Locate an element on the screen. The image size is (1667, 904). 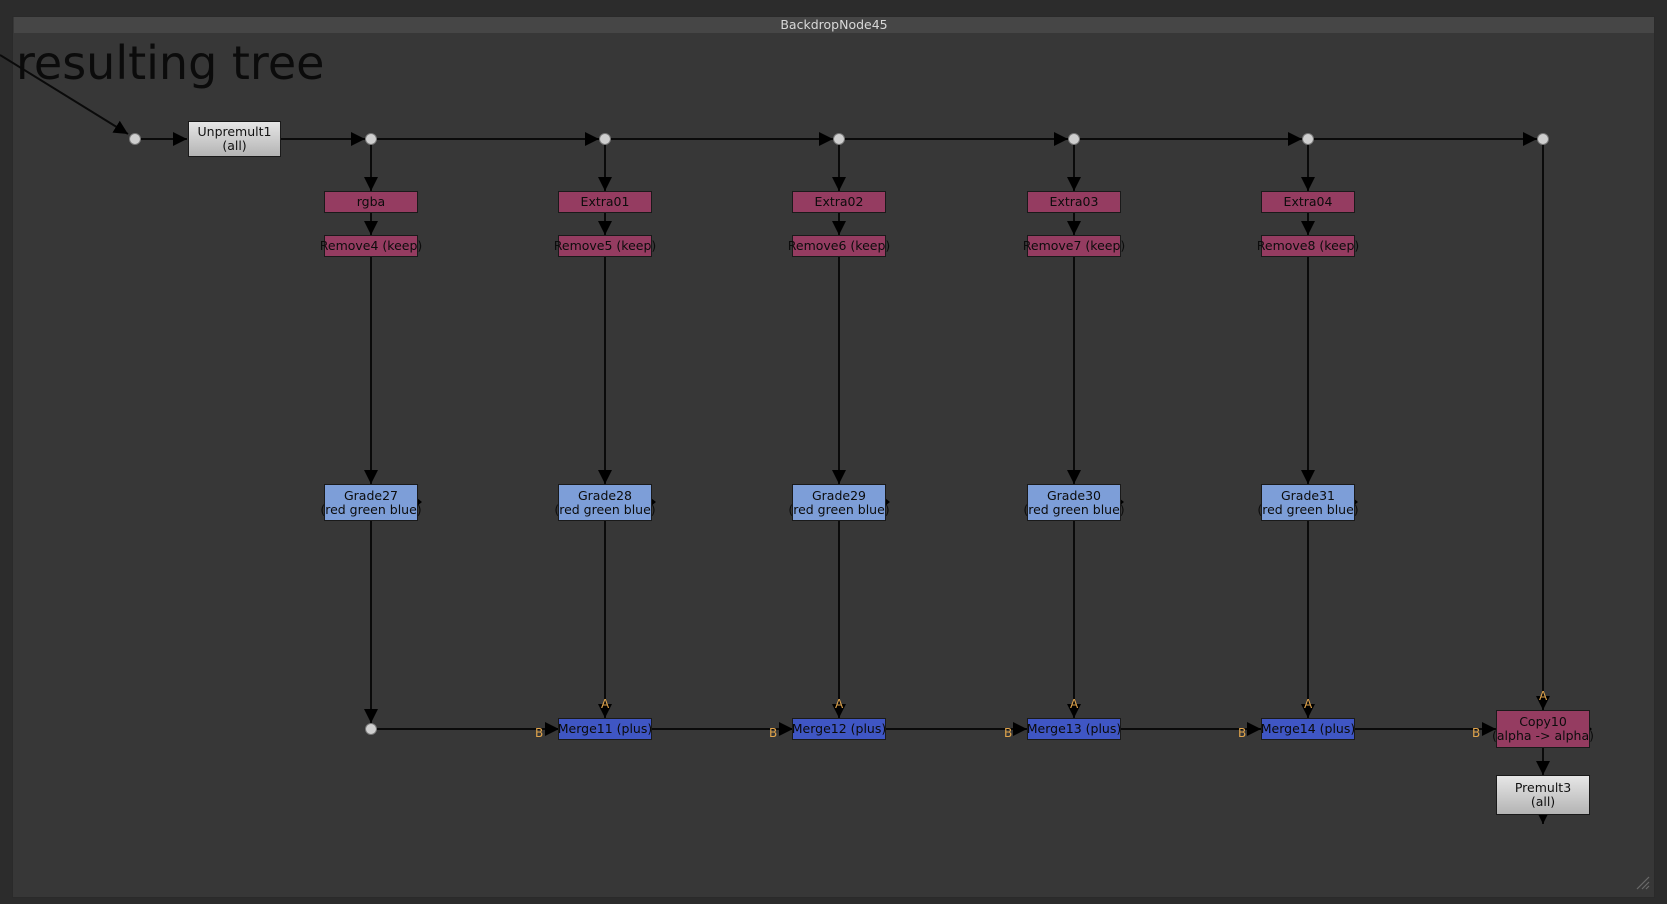
node-label: rgba is located at coordinates (371, 201).